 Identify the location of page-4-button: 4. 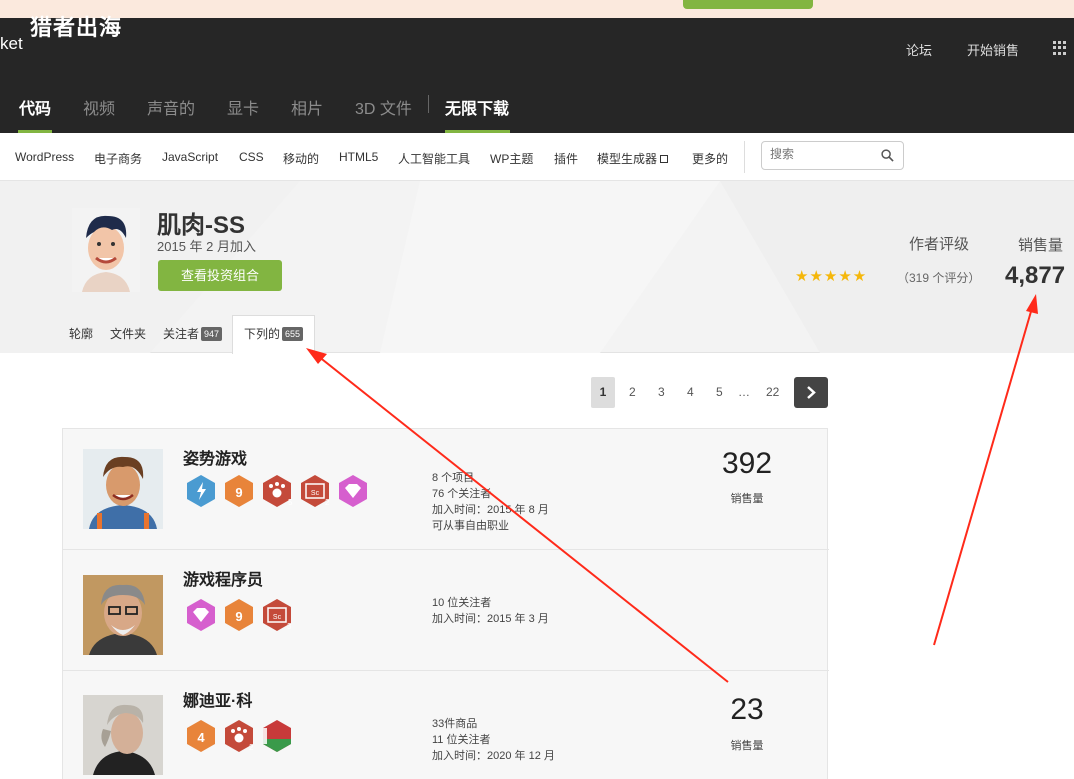
(690, 392).